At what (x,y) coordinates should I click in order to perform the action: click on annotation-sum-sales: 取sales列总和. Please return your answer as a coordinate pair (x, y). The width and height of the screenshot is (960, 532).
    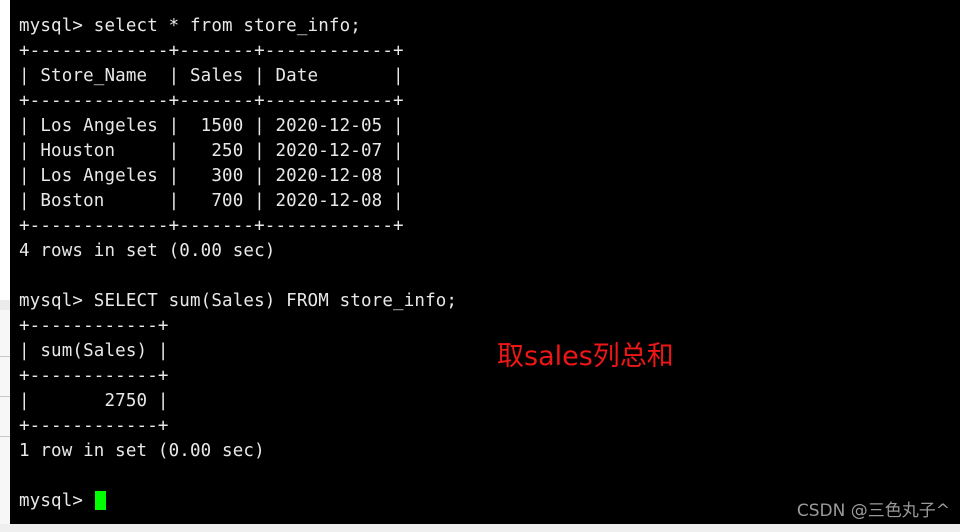
    Looking at the image, I should click on (585, 356).